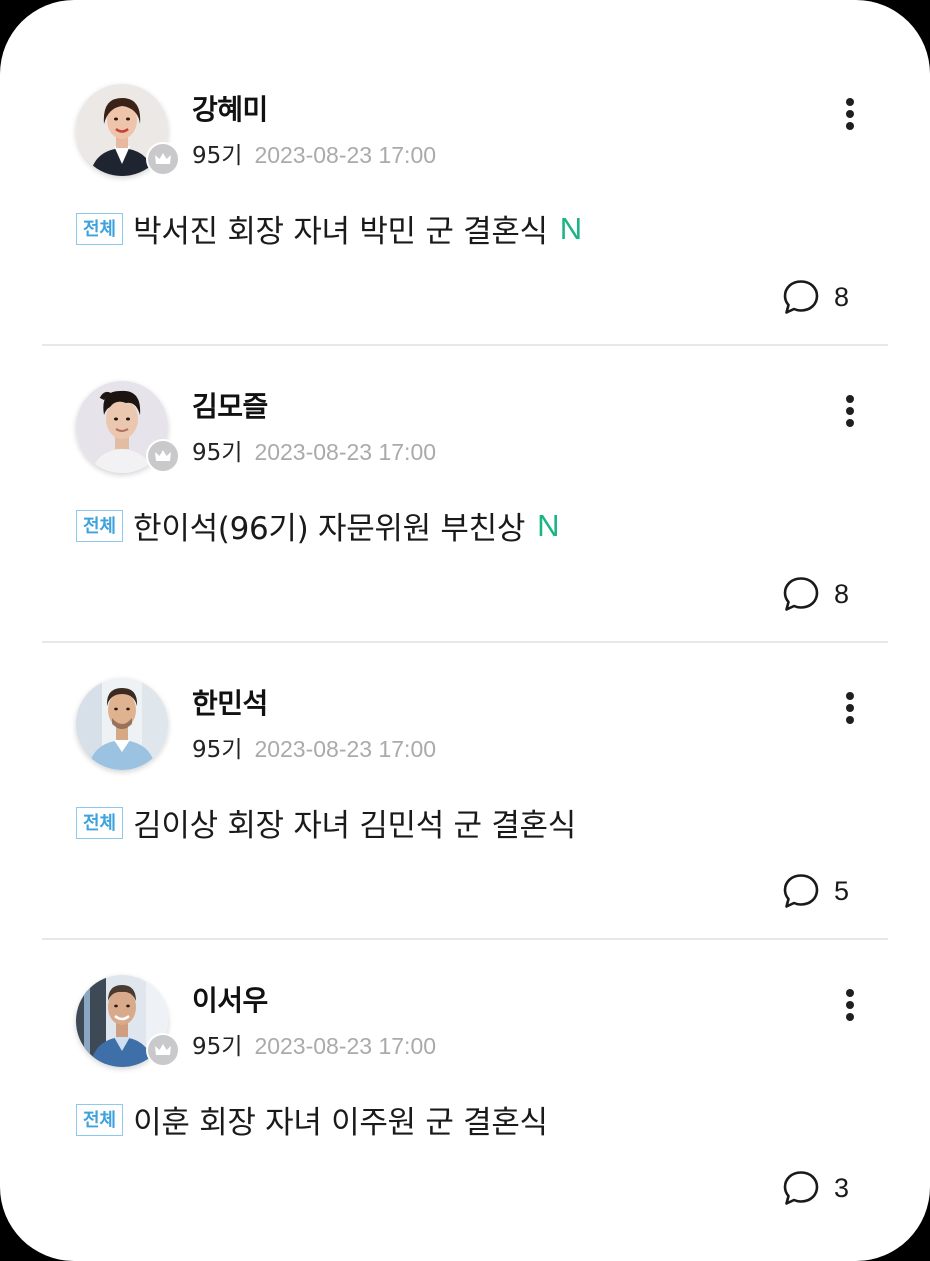  Describe the element at coordinates (354, 822) in the screenshot. I see `post-title: 김이상 회장 자녀 김민석 군 결혼식` at that location.